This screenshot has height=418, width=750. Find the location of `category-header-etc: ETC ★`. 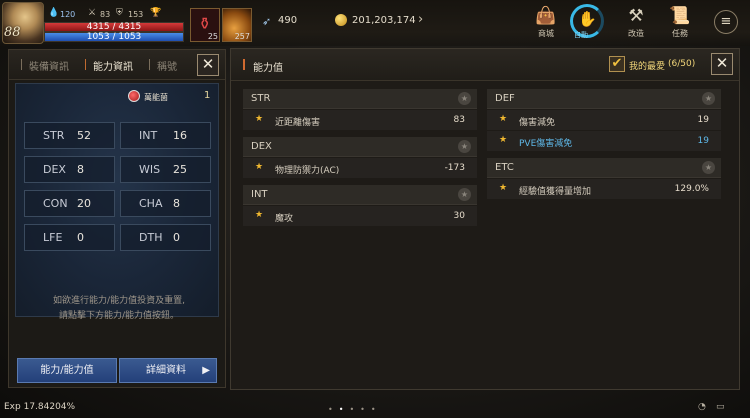

category-header-etc: ETC ★ is located at coordinates (604, 168).